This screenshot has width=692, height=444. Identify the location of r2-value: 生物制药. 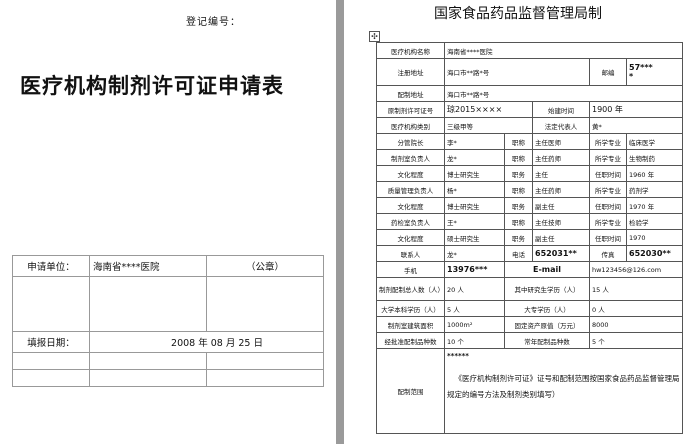
(654, 157).